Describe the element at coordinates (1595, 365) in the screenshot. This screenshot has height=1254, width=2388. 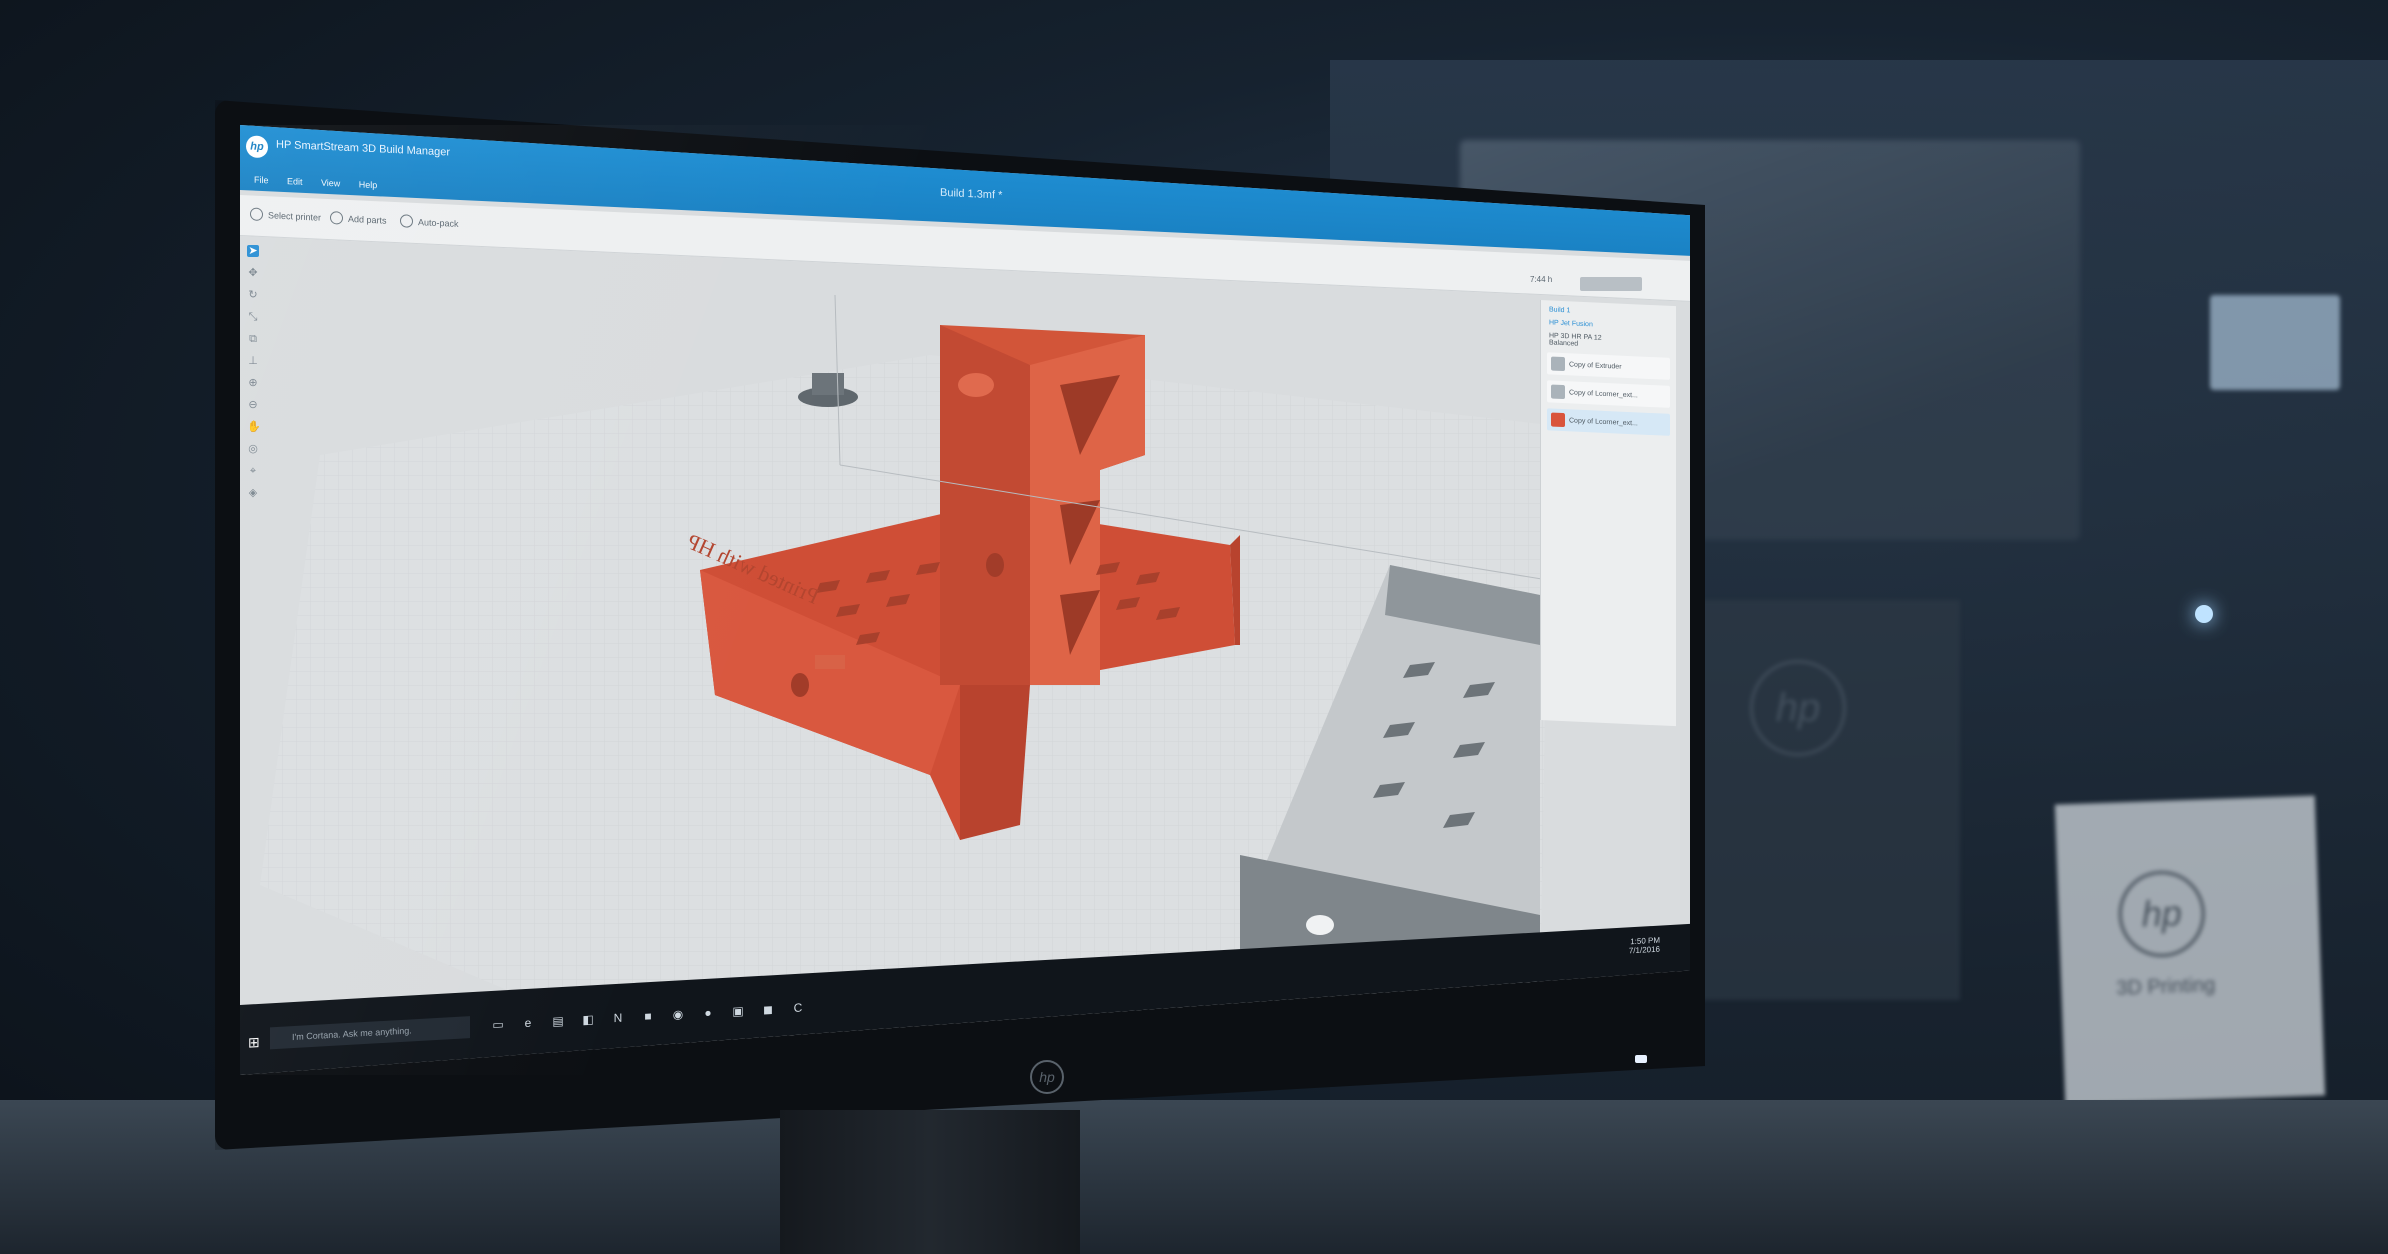
I see `part-name: Copy of Extruder` at that location.